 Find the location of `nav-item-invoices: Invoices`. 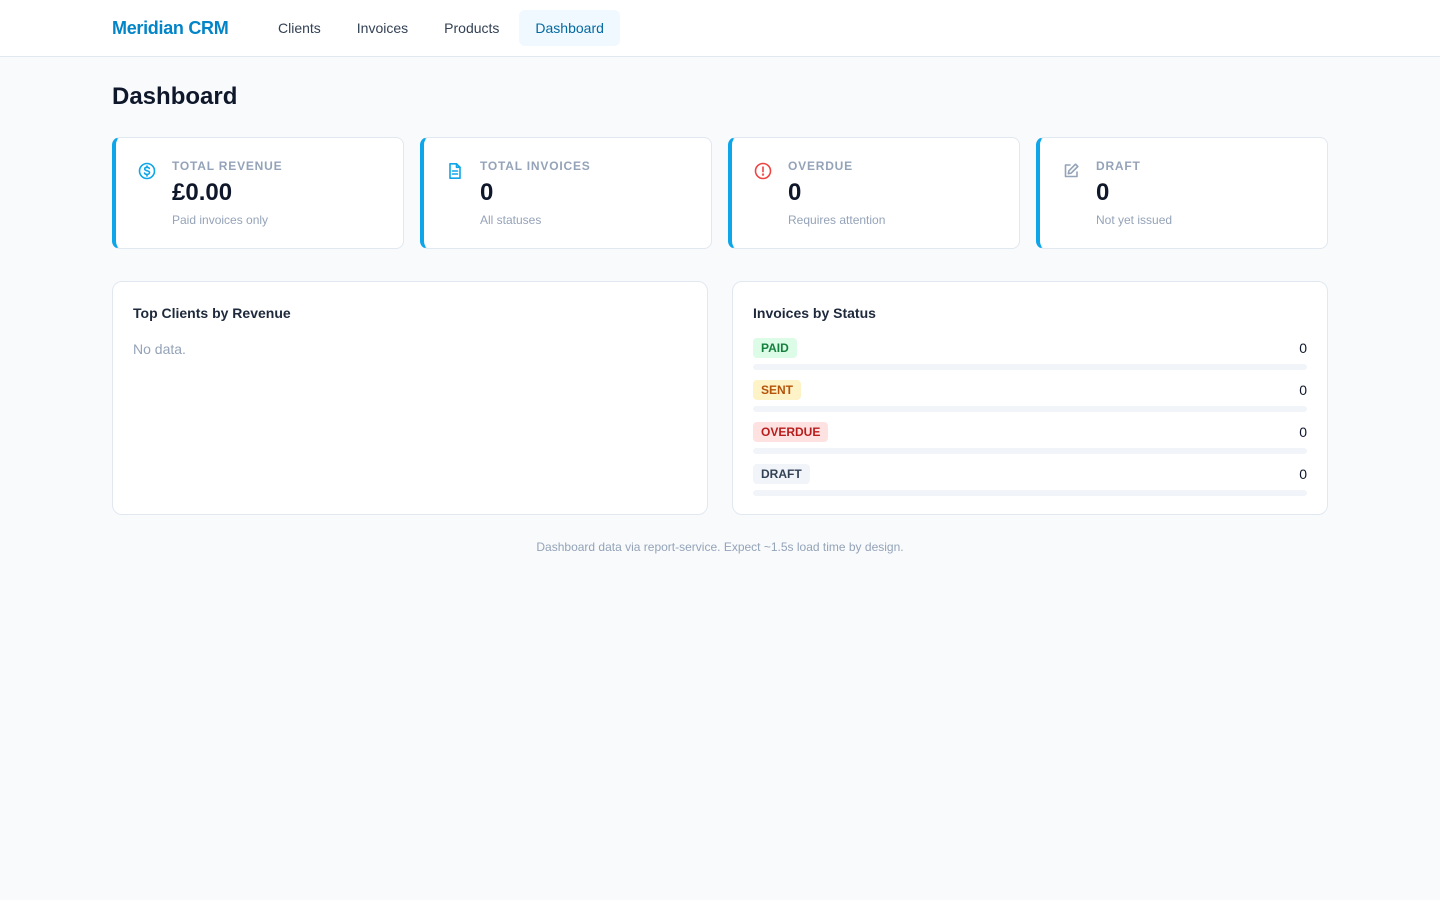

nav-item-invoices: Invoices is located at coordinates (382, 28).